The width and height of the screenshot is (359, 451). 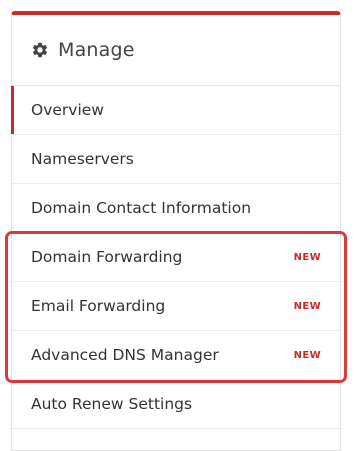 What do you see at coordinates (82, 159) in the screenshot?
I see `menu-item-label: Nameservers` at bounding box center [82, 159].